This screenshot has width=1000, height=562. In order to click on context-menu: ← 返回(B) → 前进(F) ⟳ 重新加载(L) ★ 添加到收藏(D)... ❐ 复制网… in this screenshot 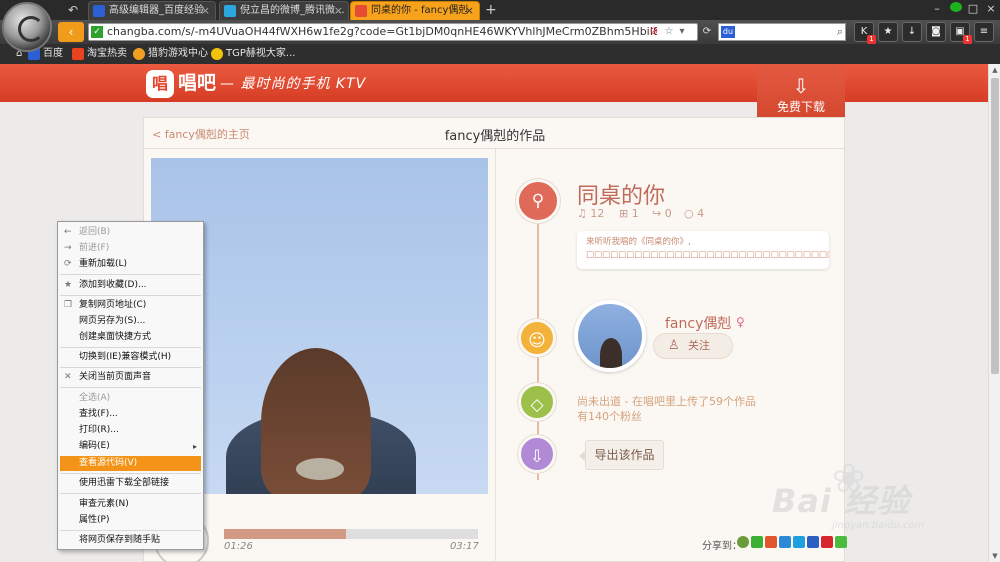, I will do `click(130, 385)`.